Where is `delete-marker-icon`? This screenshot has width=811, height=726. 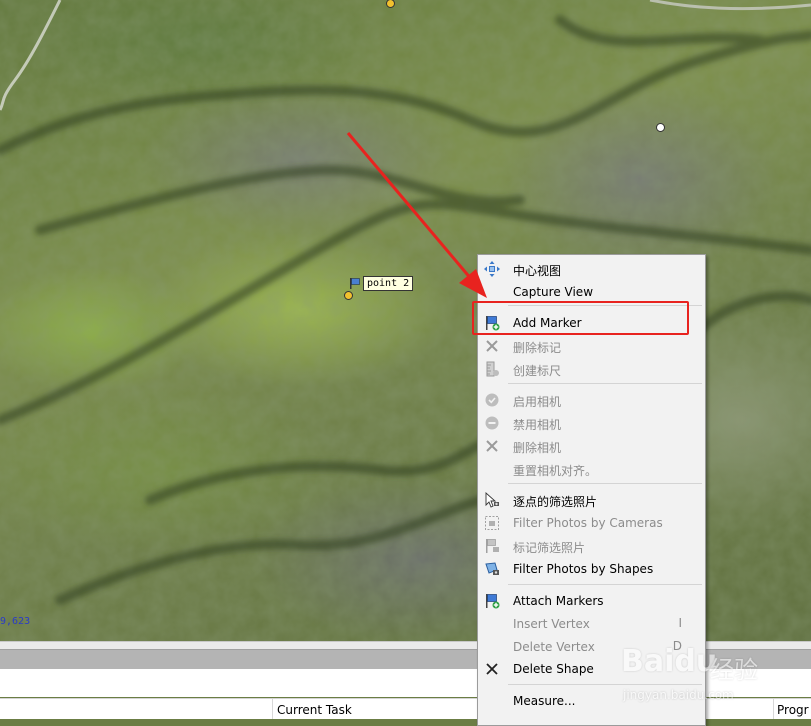
delete-marker-icon is located at coordinates (492, 346).